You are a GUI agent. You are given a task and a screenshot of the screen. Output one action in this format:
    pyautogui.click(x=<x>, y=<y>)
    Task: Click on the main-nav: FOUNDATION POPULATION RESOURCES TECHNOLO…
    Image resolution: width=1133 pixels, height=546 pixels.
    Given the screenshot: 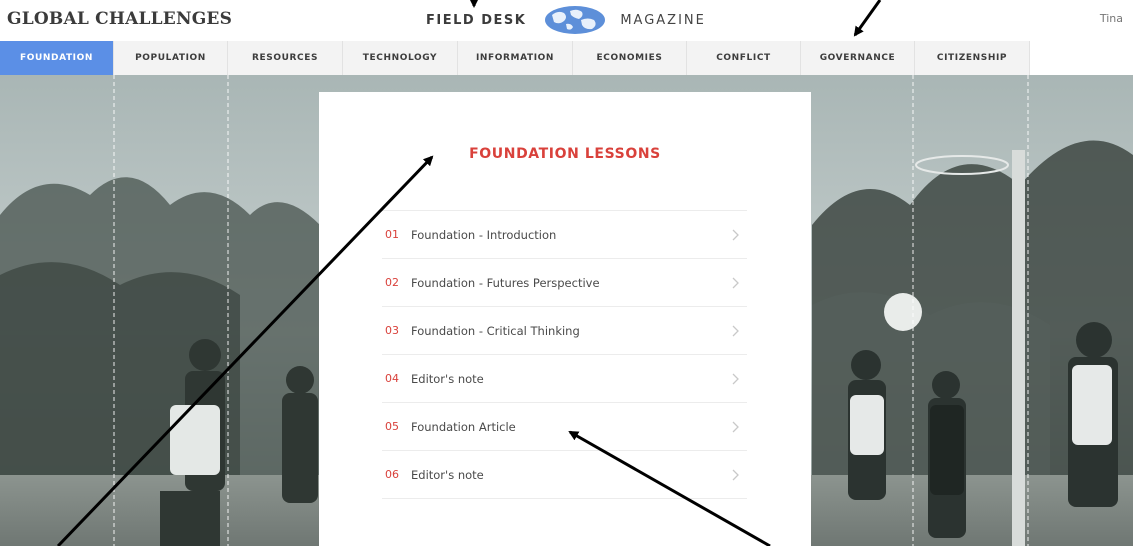 What is the action you would take?
    pyautogui.click(x=515, y=58)
    